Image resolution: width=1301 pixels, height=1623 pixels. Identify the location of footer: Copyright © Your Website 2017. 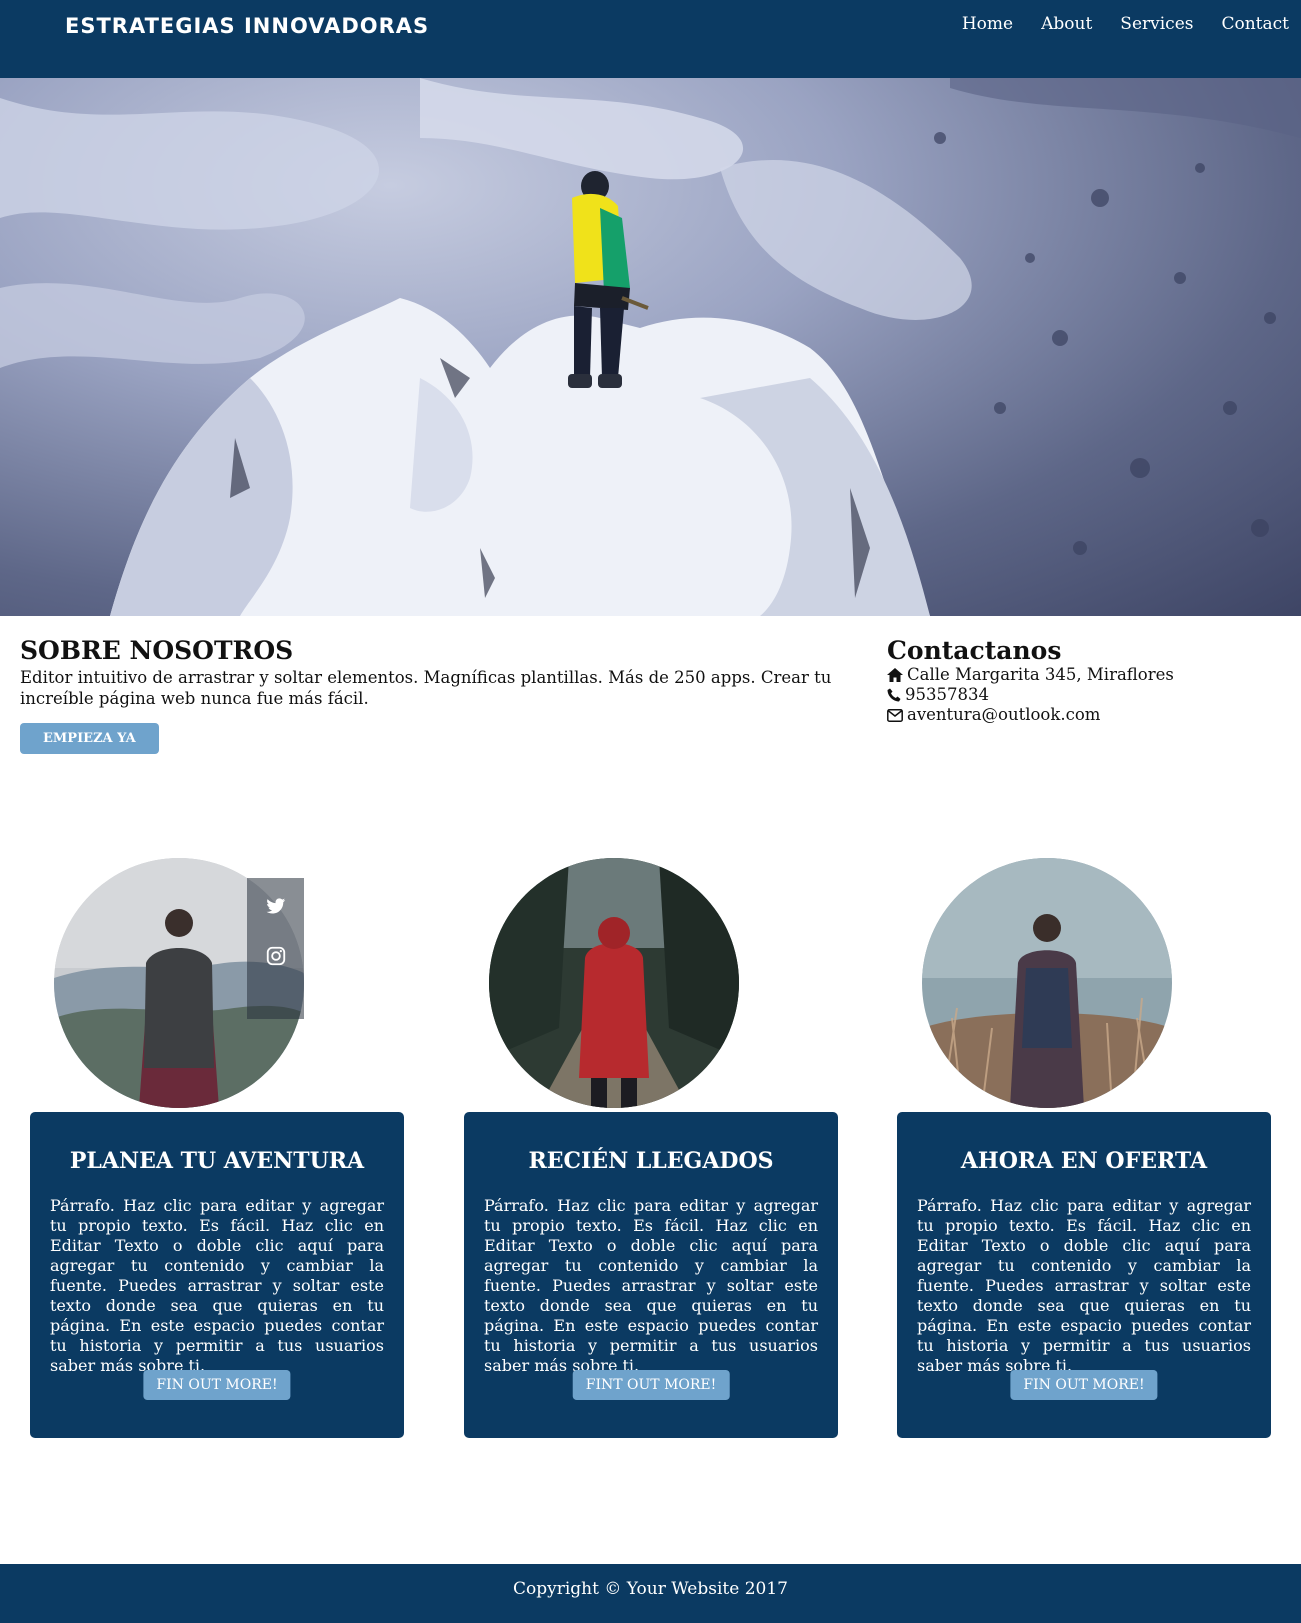
(650, 1593).